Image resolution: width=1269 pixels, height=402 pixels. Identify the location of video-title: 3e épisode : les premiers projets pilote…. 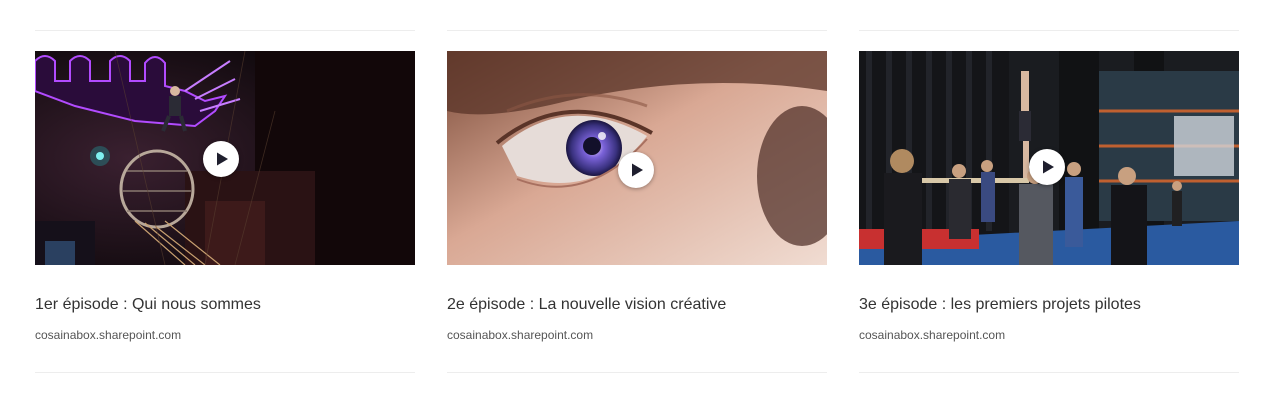
(1049, 305).